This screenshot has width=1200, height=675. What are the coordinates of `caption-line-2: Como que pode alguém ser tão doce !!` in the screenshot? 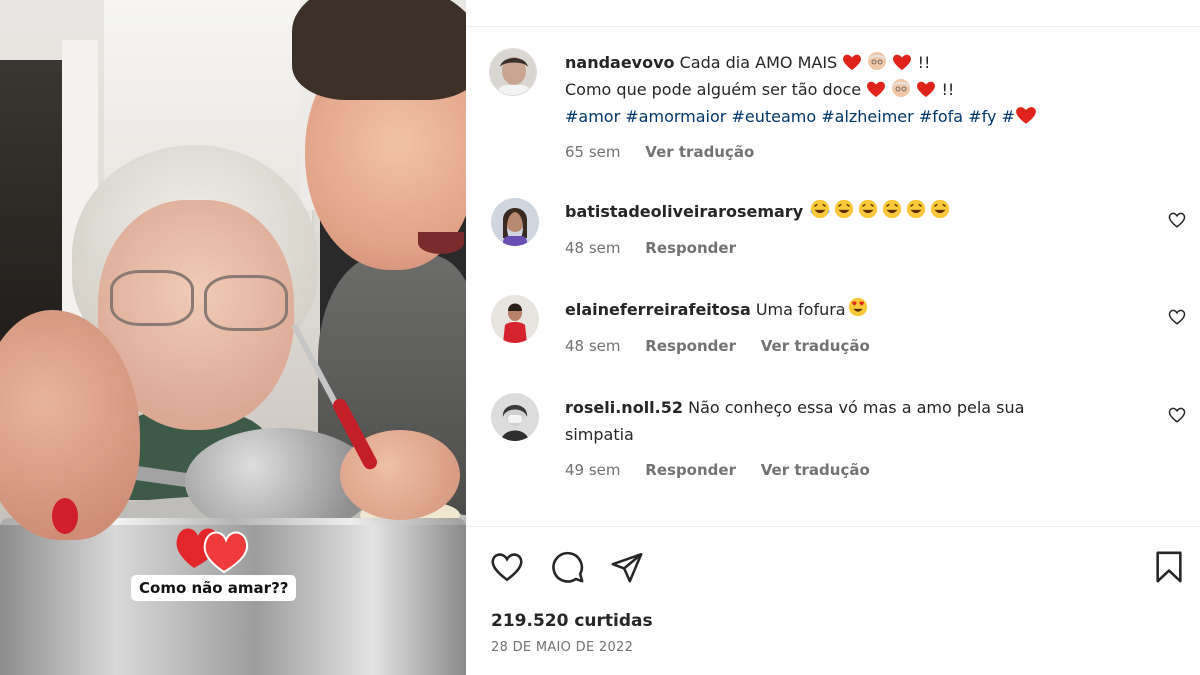 It's located at (875, 89).